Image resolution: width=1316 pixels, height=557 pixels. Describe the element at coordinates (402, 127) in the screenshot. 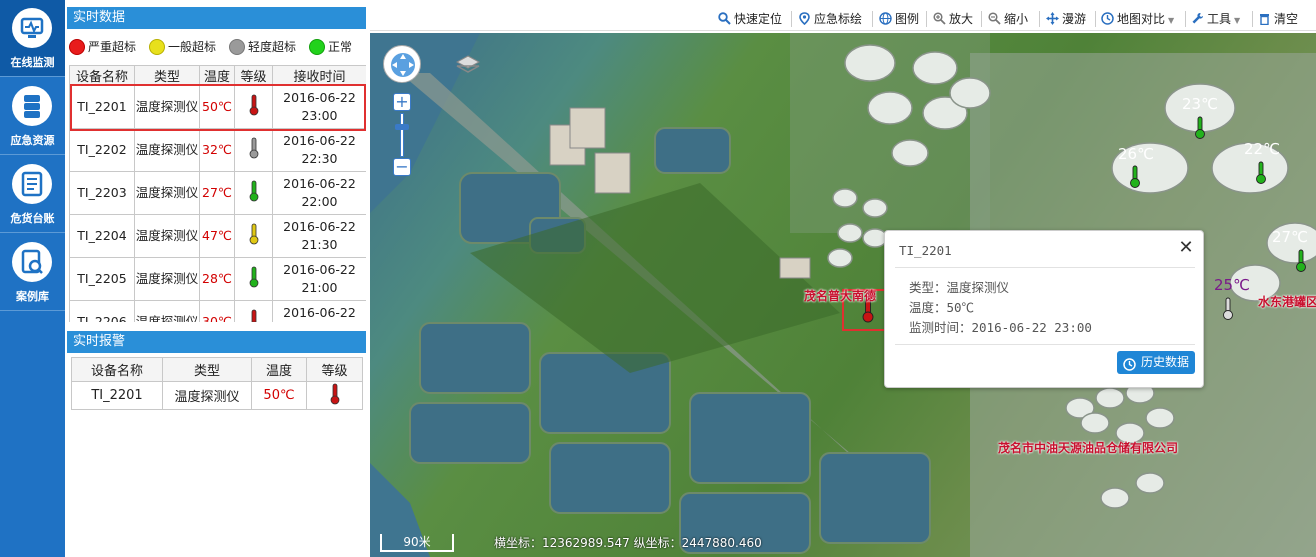

I see `zoom-slider-handle` at that location.